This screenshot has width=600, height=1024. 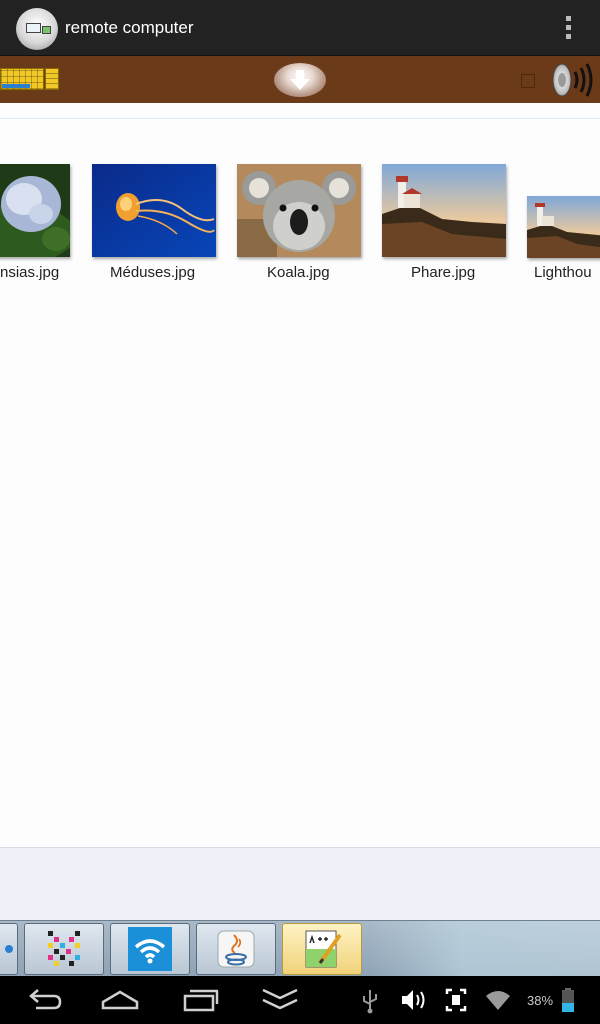 I want to click on keyboard-icon, so click(x=30, y=79).